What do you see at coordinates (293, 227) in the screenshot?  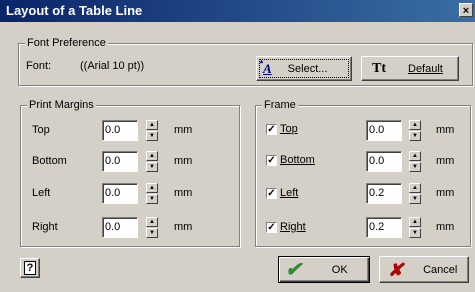 I see `frame-right-label: Right` at bounding box center [293, 227].